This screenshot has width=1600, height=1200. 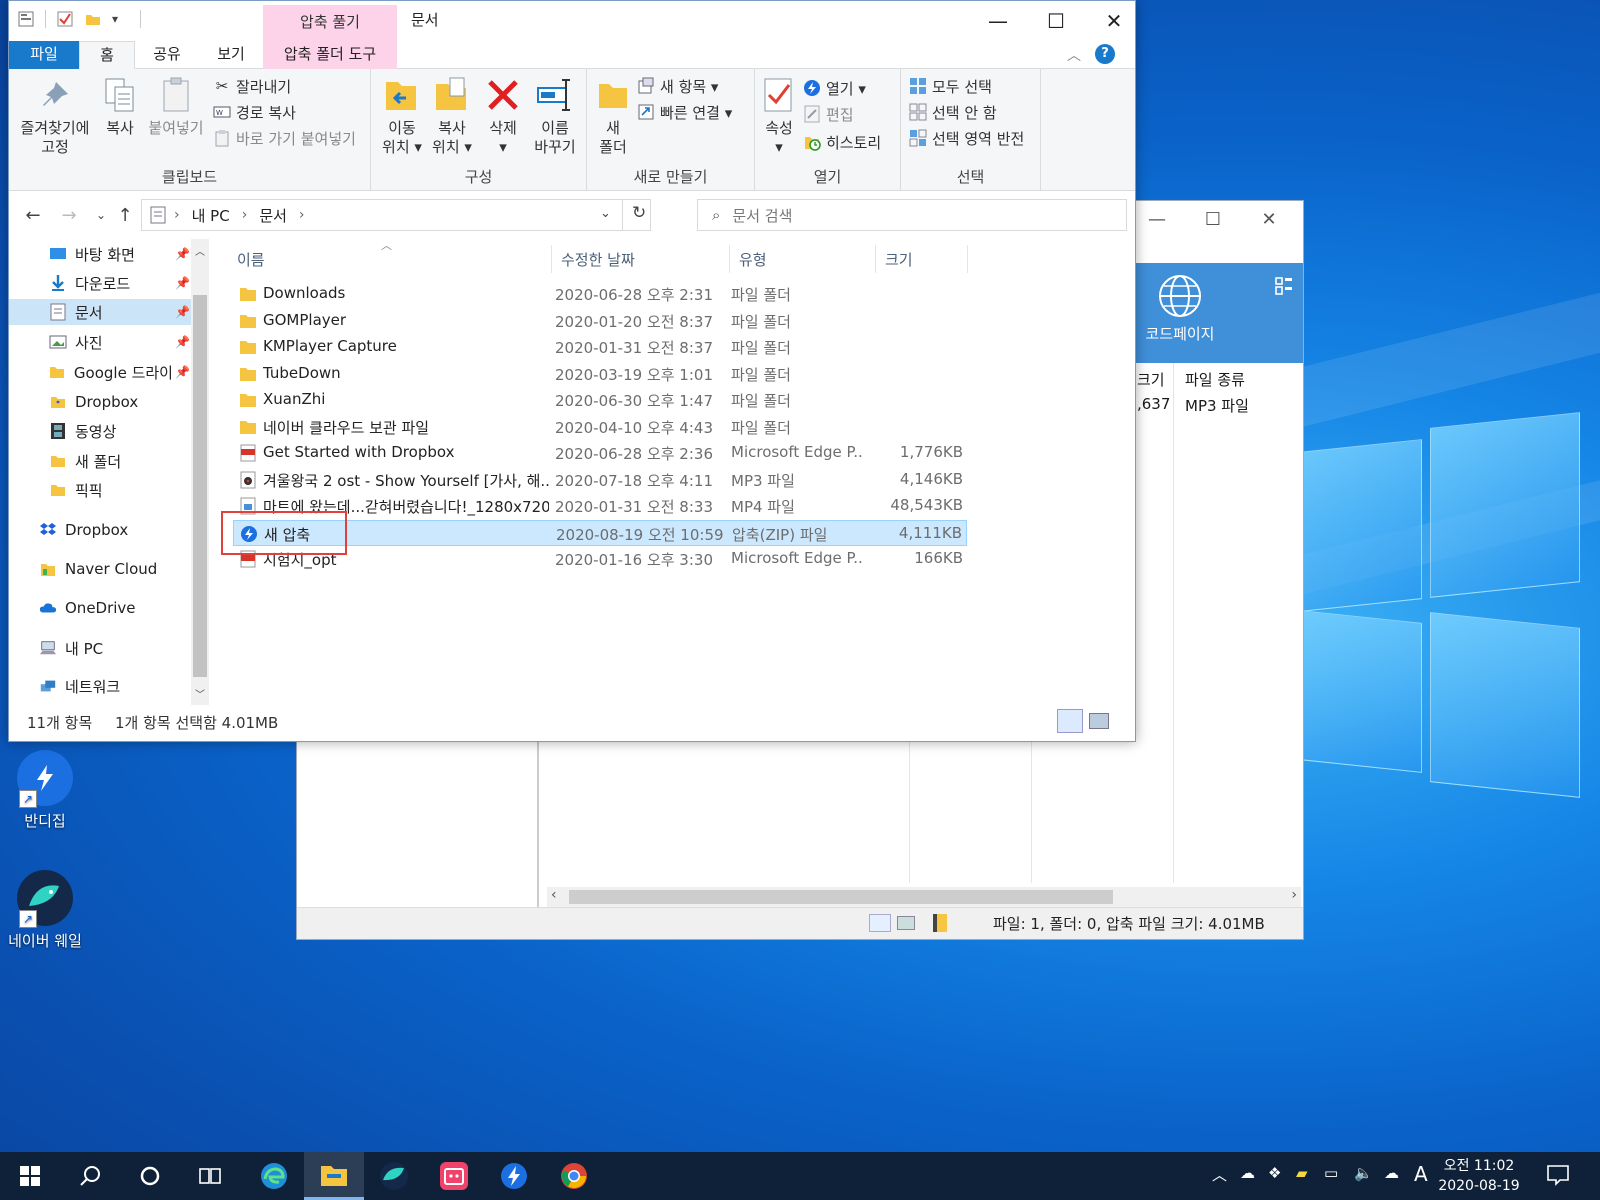 I want to click on onedrive-tray-icon: ☁, so click(x=1247, y=1173).